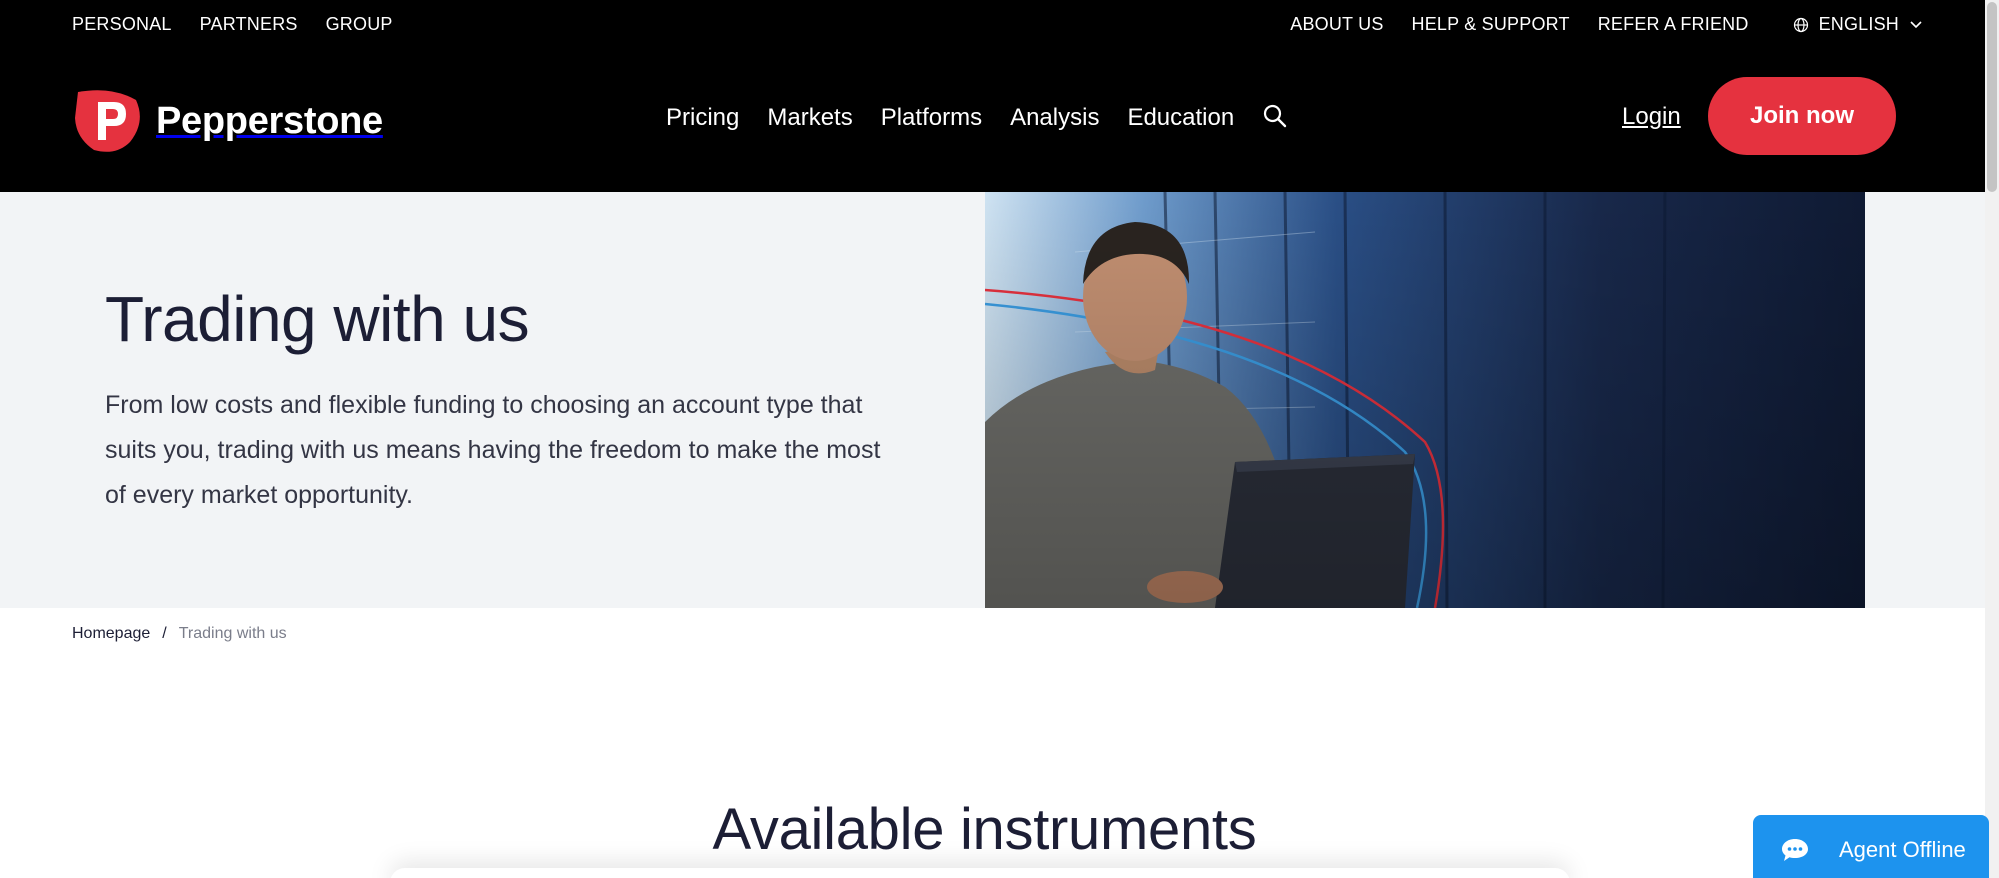 The width and height of the screenshot is (1999, 878). I want to click on top-link-help-support: HELP & SUPPORT, so click(1491, 24).